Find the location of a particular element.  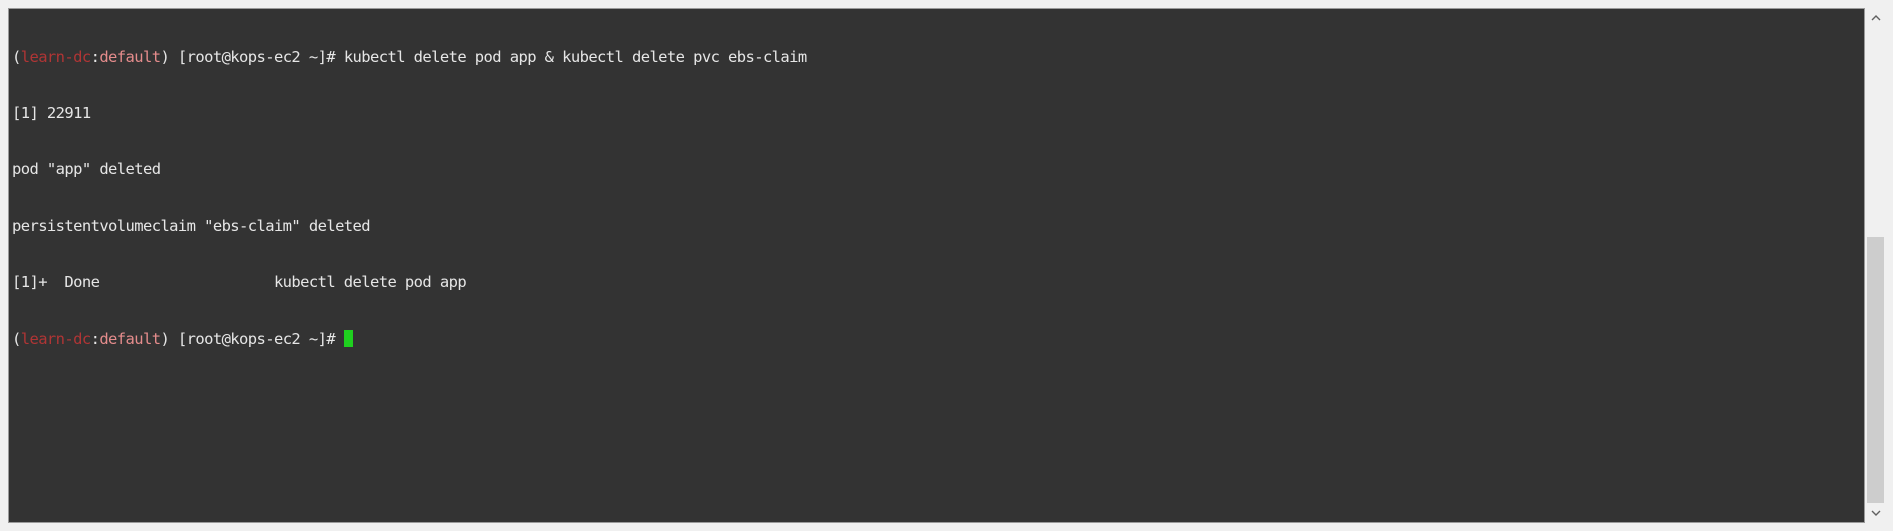

output-line: [1]+ Done kubectl delete pod app is located at coordinates (239, 282).